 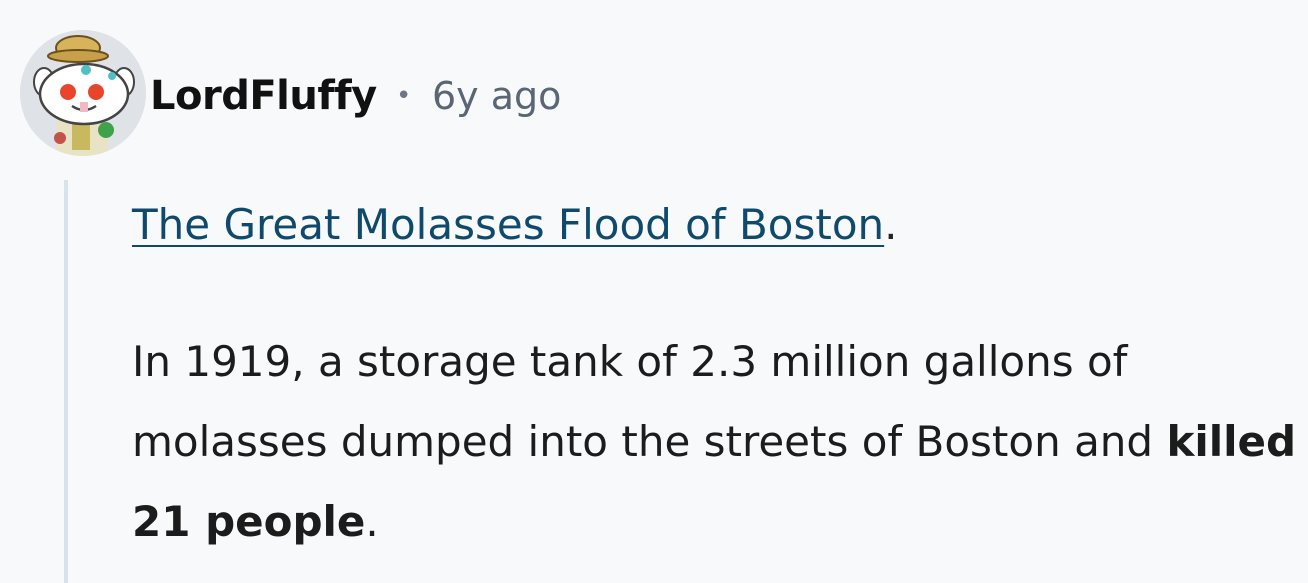 I want to click on comment-timestamp: 6y ago, so click(x=496, y=96).